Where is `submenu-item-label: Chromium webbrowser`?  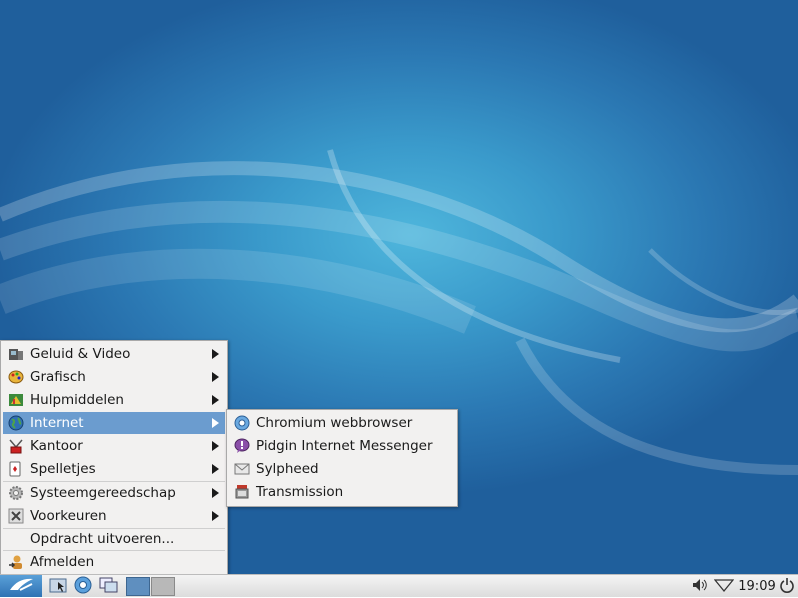 submenu-item-label: Chromium webbrowser is located at coordinates (334, 423).